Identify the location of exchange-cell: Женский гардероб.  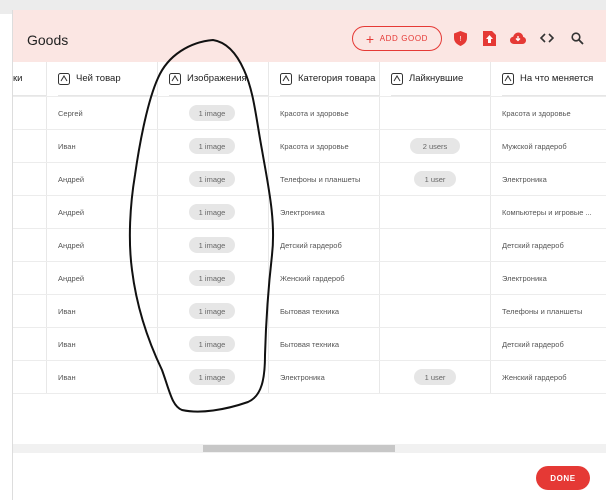
(534, 377).